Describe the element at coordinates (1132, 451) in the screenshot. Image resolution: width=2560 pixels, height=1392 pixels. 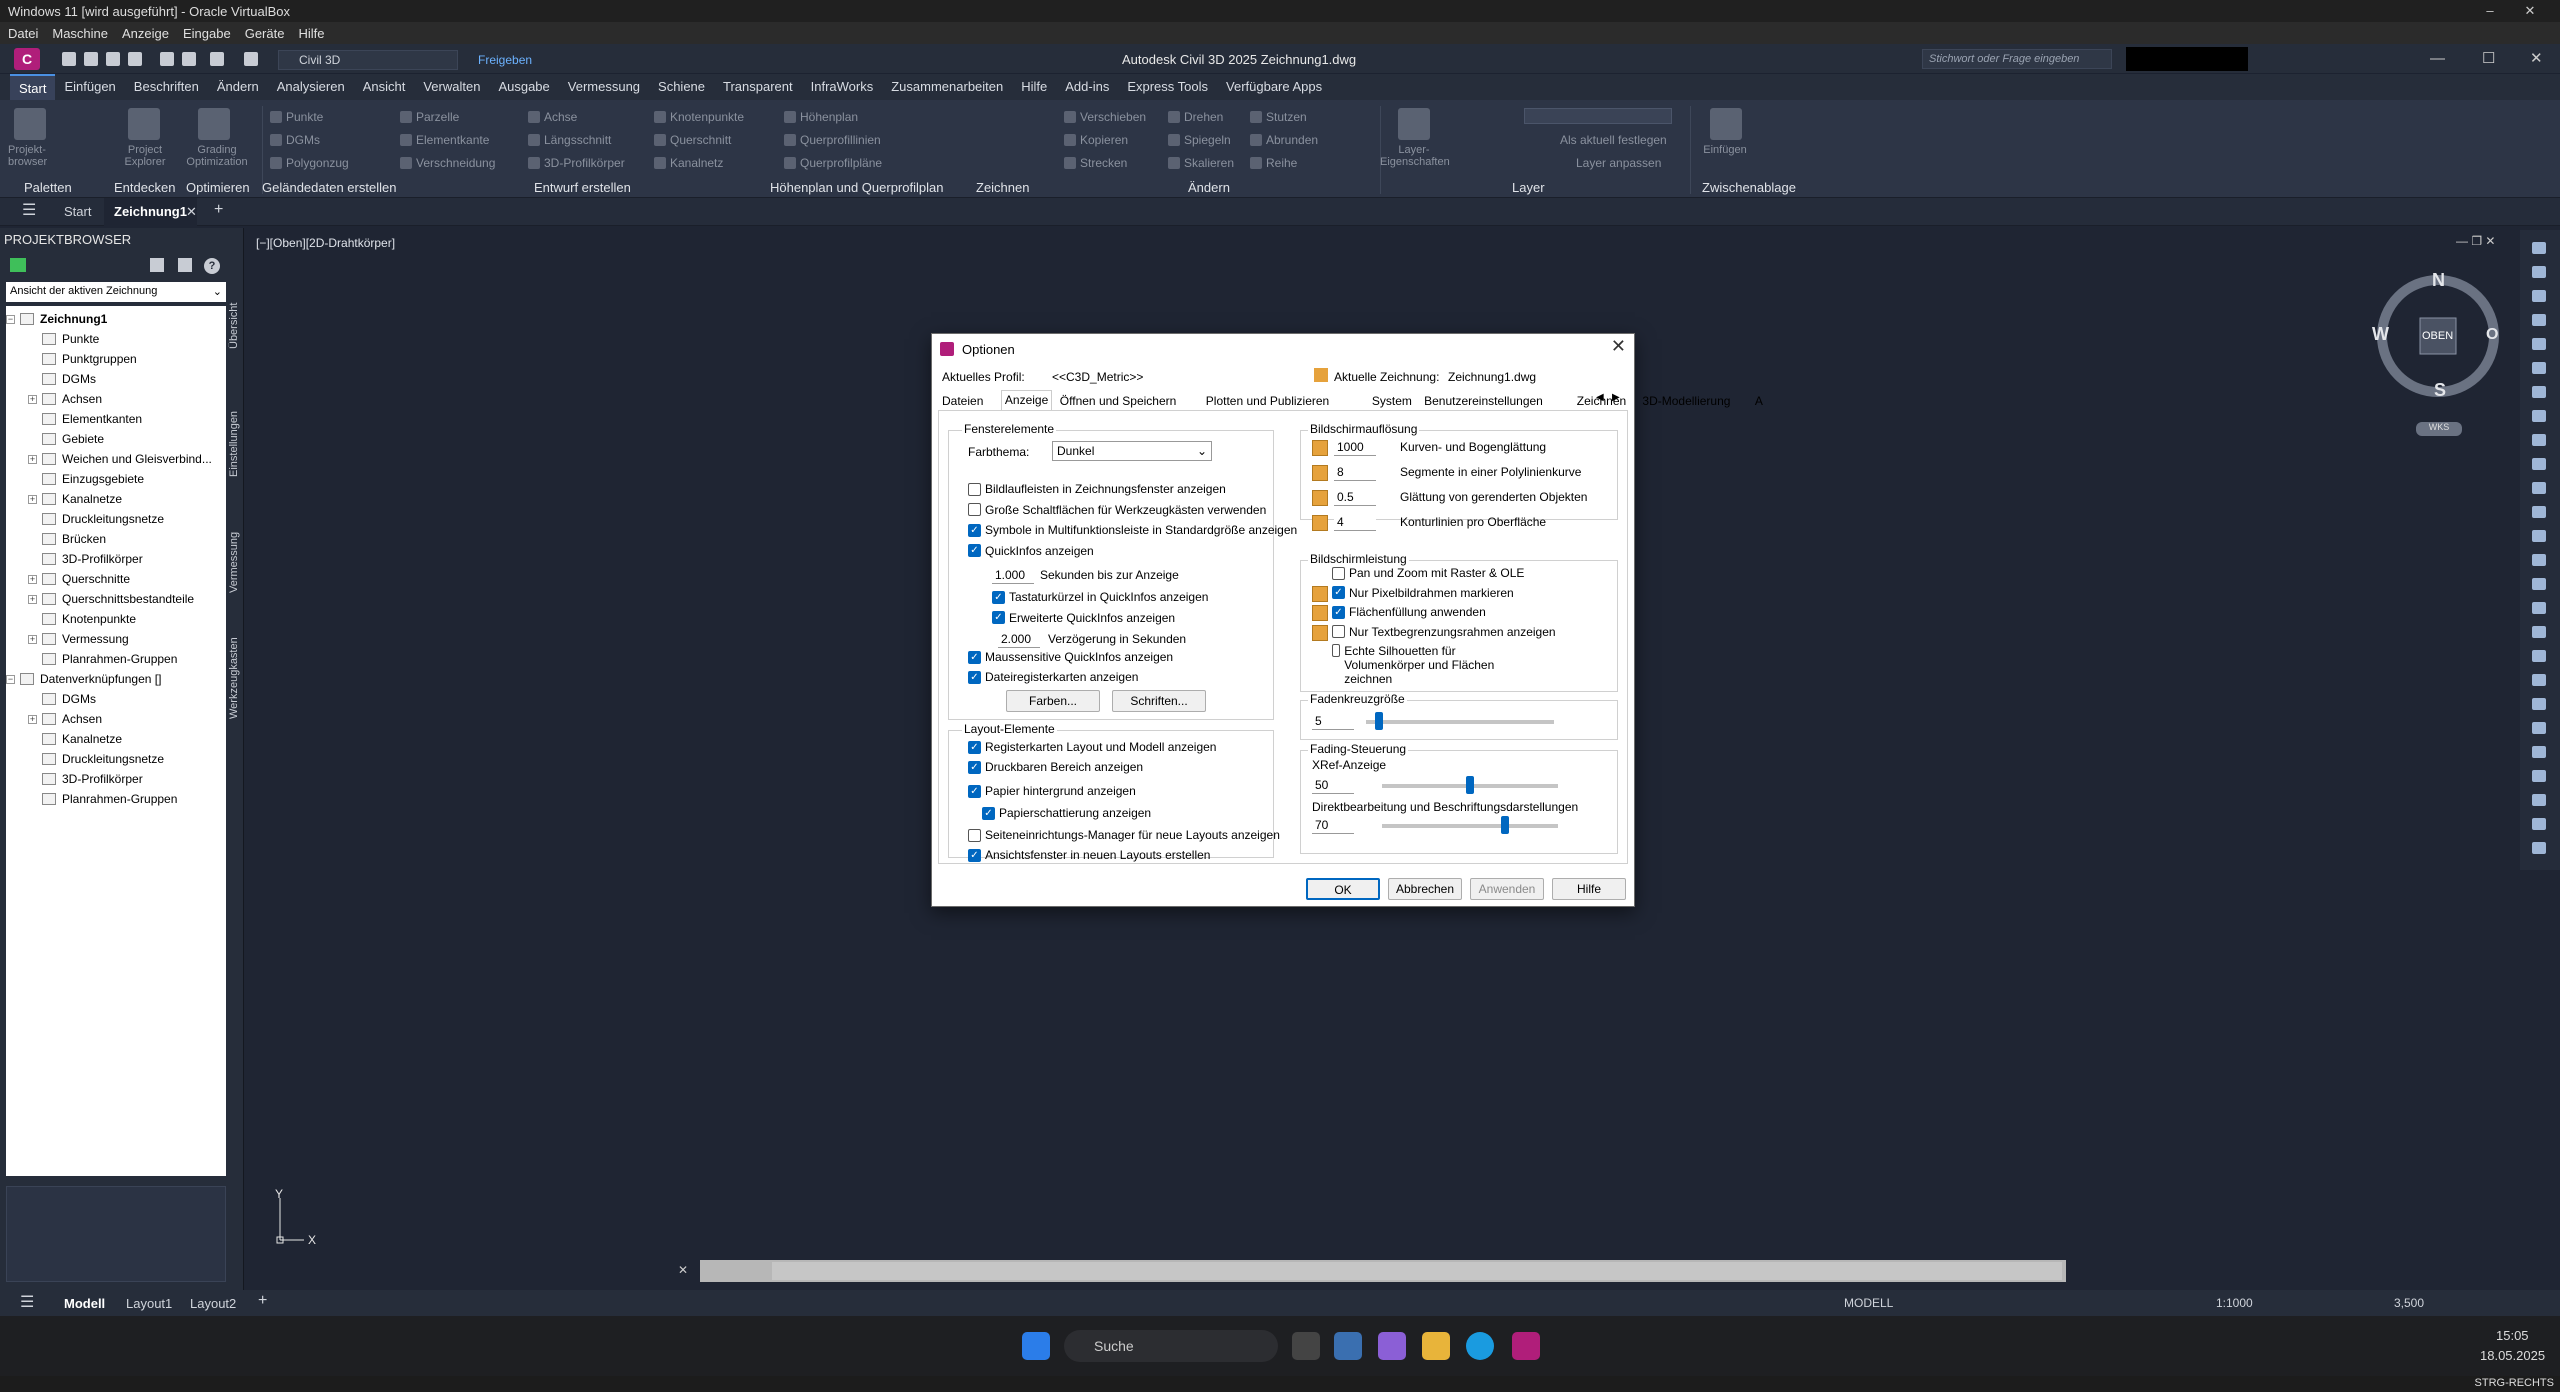
I see `color-theme-select: Dunkel ⌄` at that location.